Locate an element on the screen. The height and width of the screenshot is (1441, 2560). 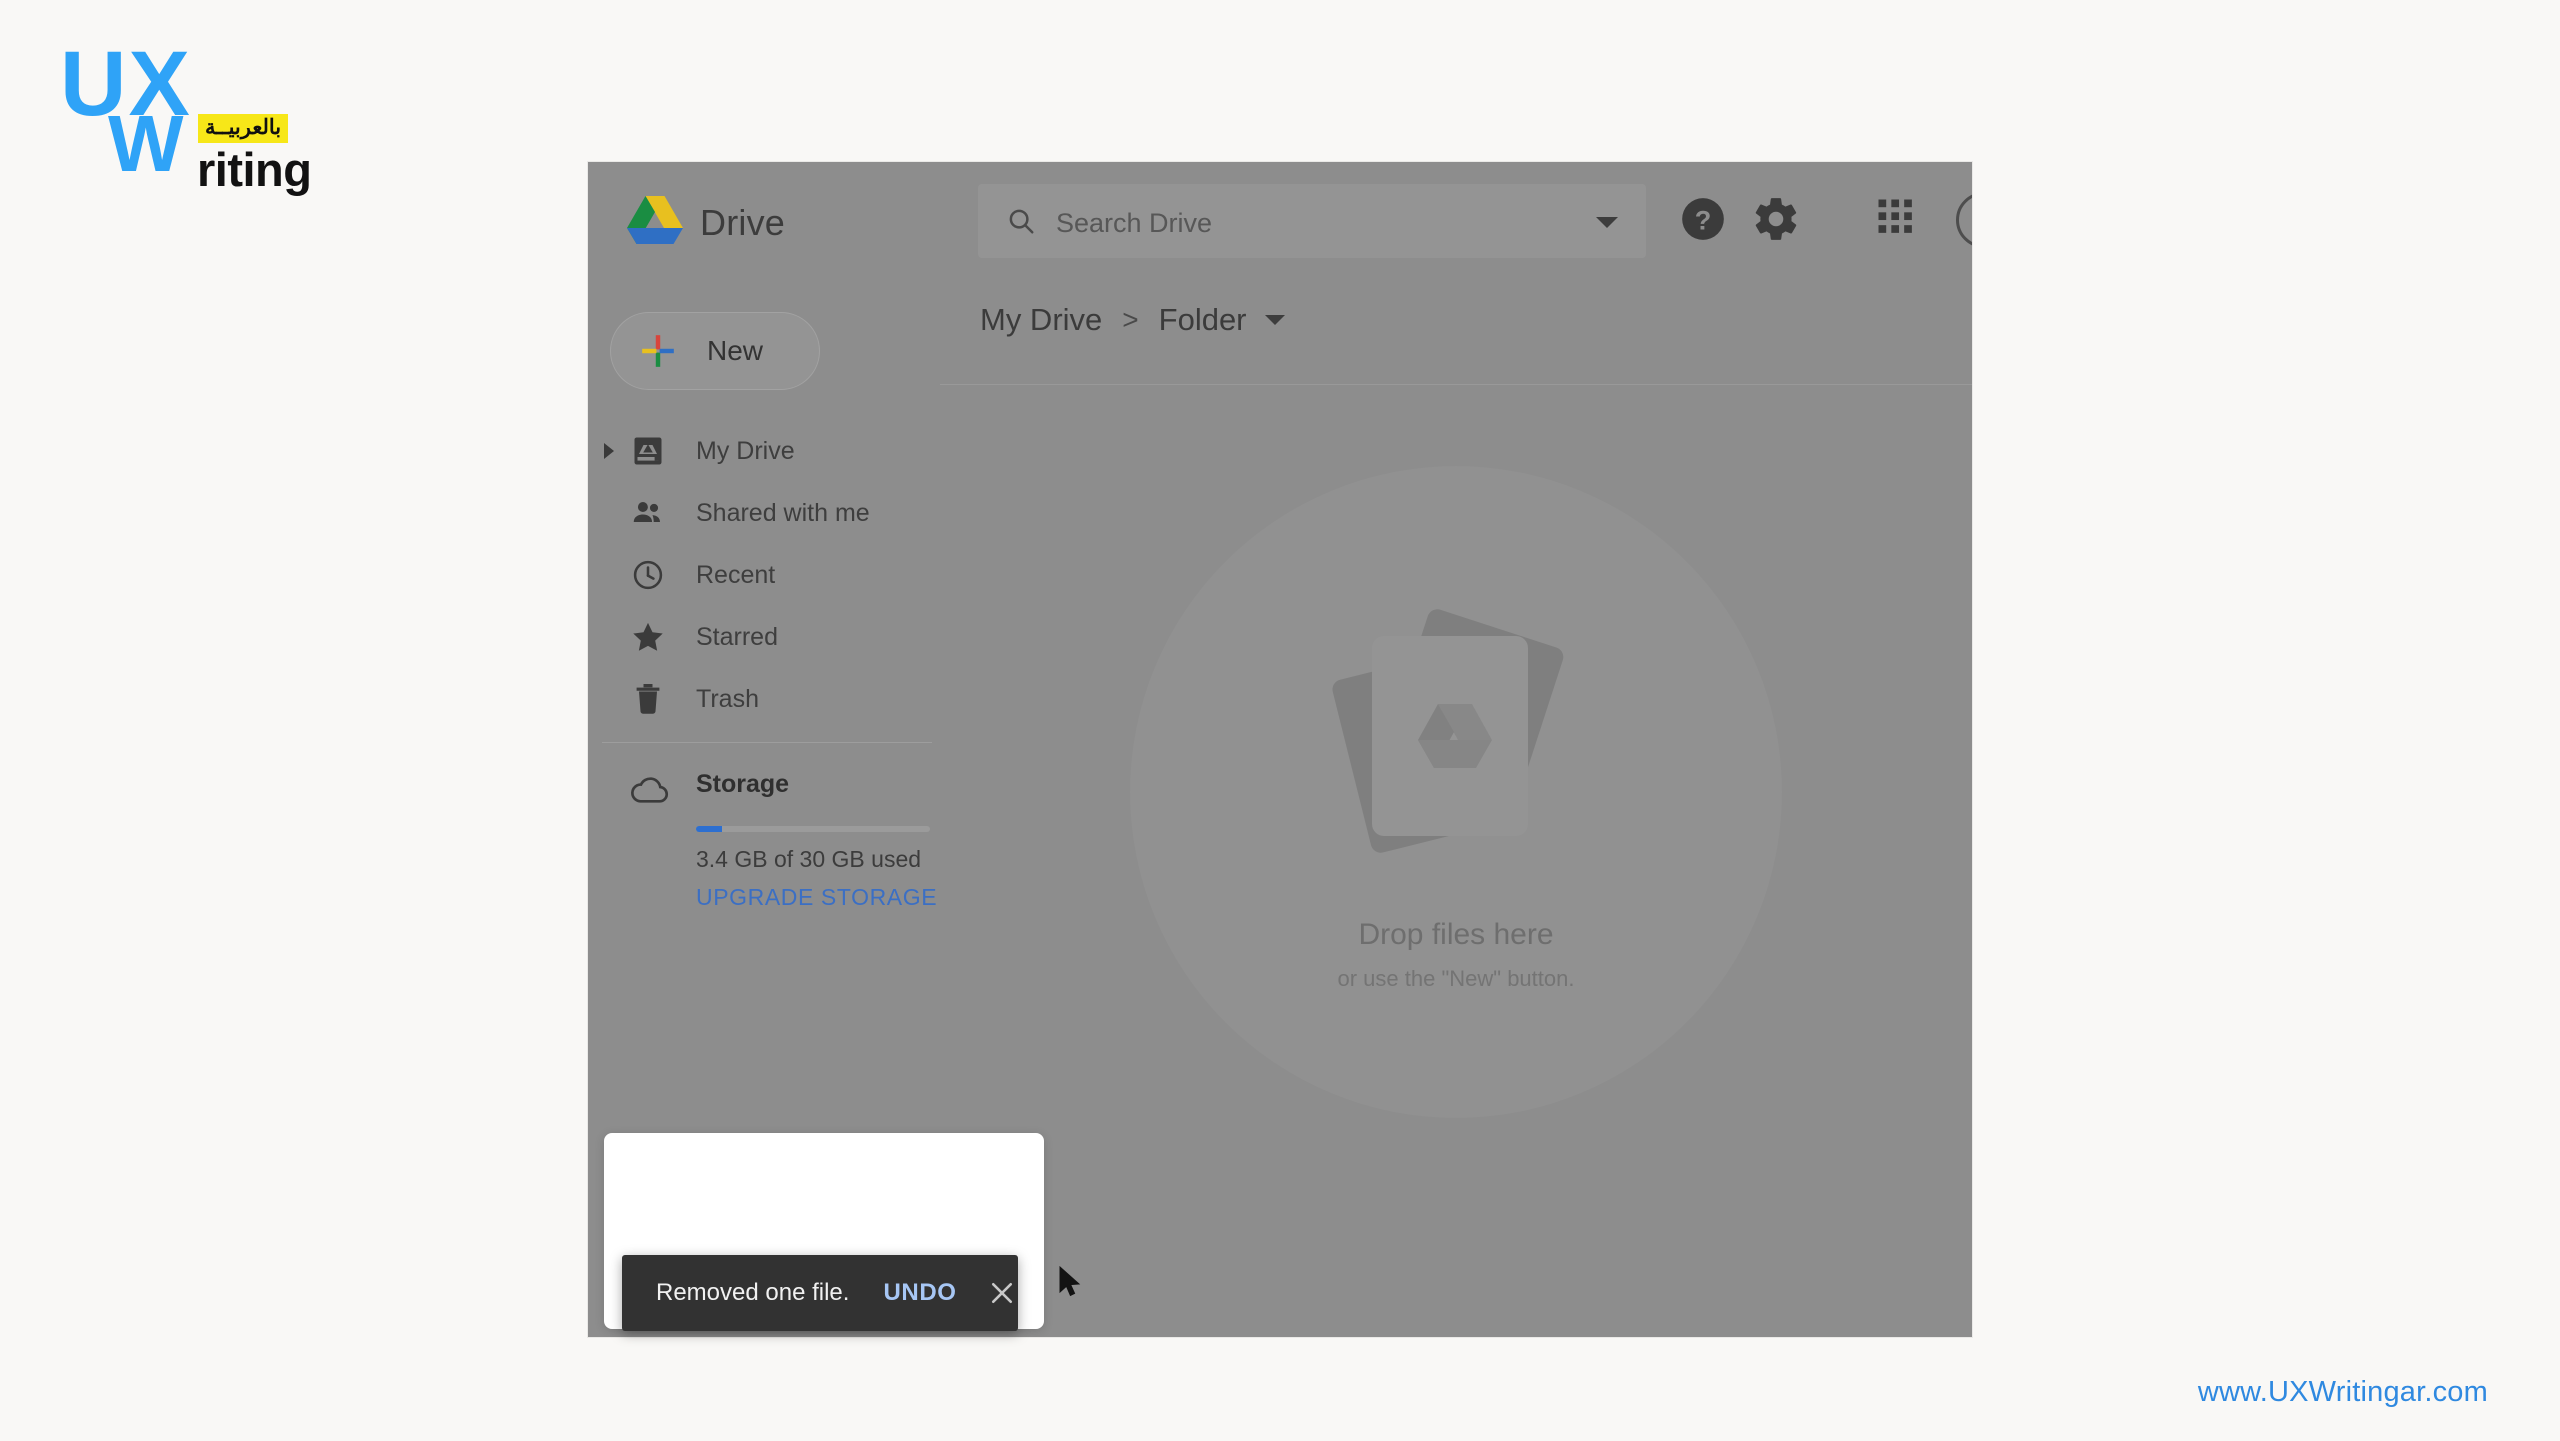
expand-triangle-icon is located at coordinates (609, 451).